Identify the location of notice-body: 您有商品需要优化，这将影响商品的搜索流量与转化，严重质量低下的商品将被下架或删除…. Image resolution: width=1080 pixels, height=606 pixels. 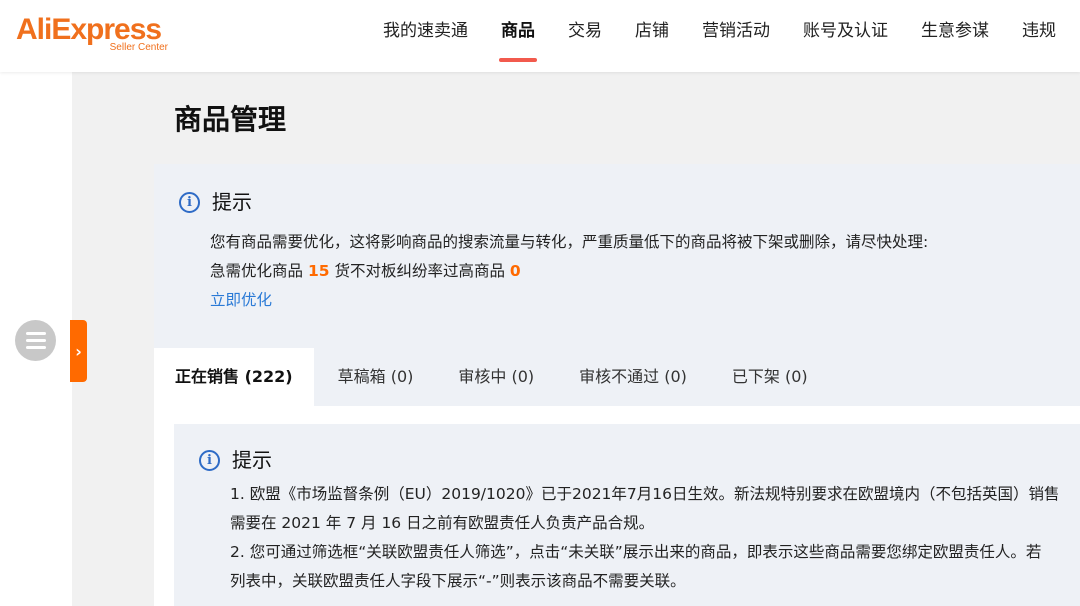
(569, 271).